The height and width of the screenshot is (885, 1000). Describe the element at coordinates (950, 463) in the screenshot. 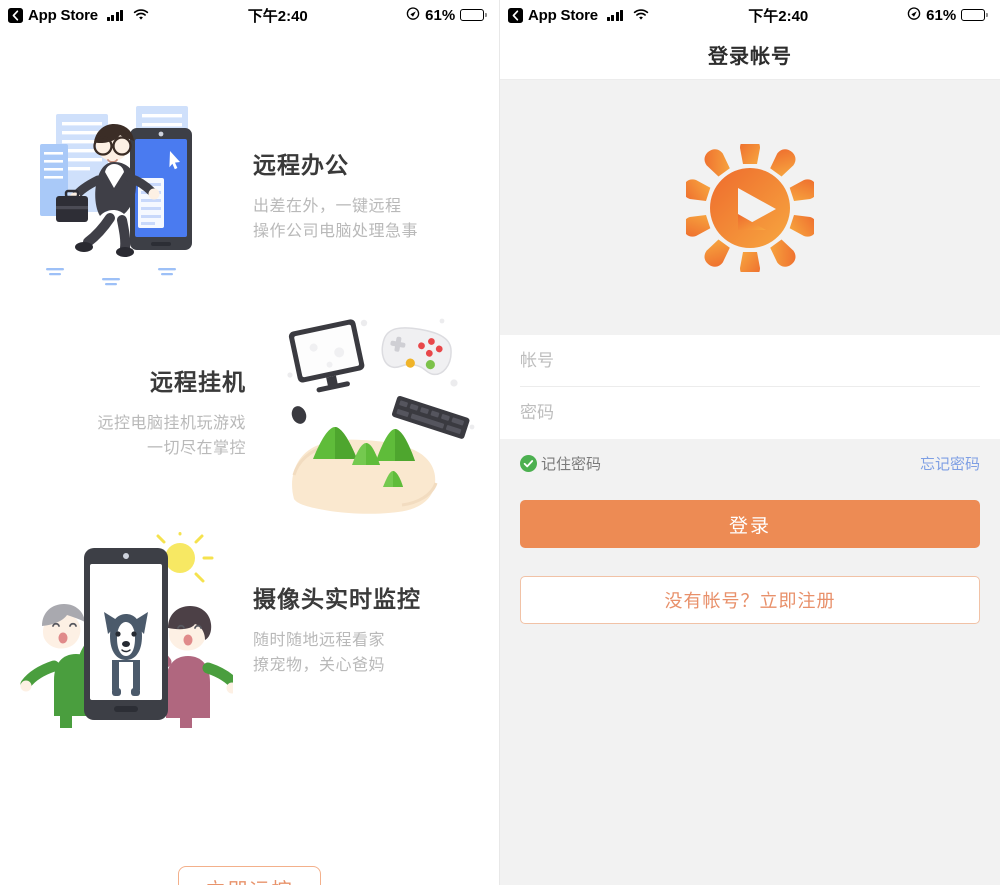

I see `forgot-password-link: 忘记密码` at that location.